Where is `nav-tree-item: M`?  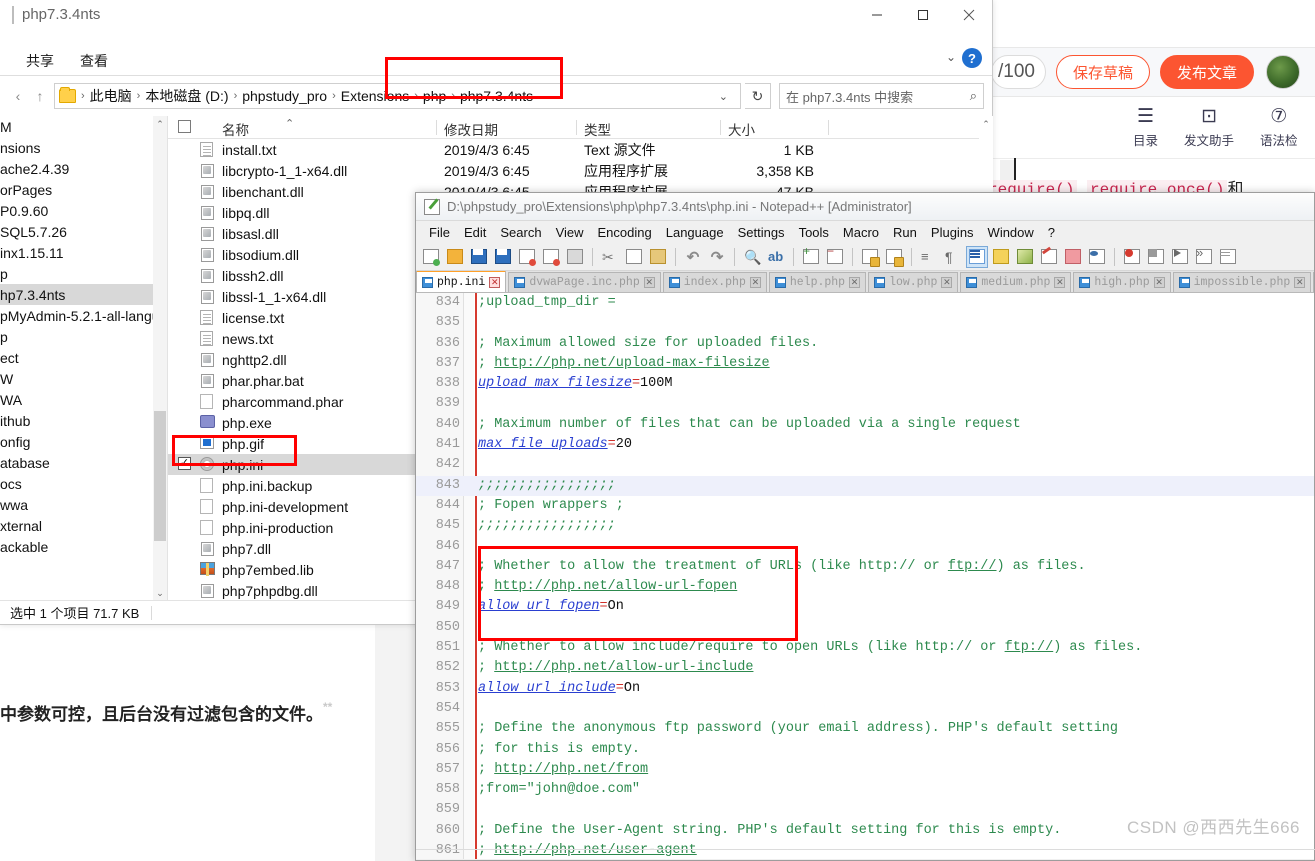 nav-tree-item: M is located at coordinates (83, 126).